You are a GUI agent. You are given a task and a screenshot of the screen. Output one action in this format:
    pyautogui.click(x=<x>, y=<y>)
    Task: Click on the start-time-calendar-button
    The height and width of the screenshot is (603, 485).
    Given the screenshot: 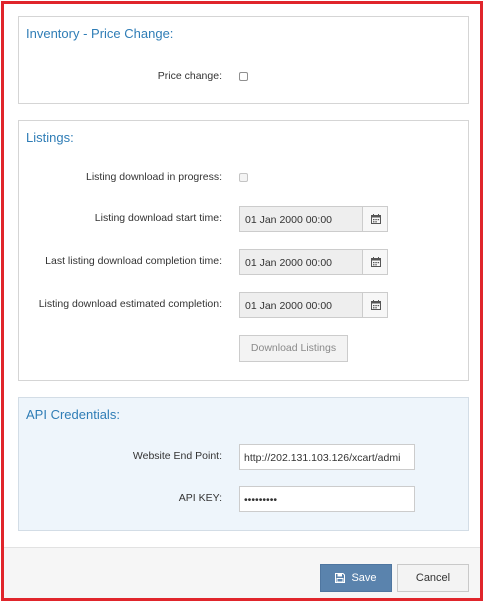 What is the action you would take?
    pyautogui.click(x=375, y=219)
    